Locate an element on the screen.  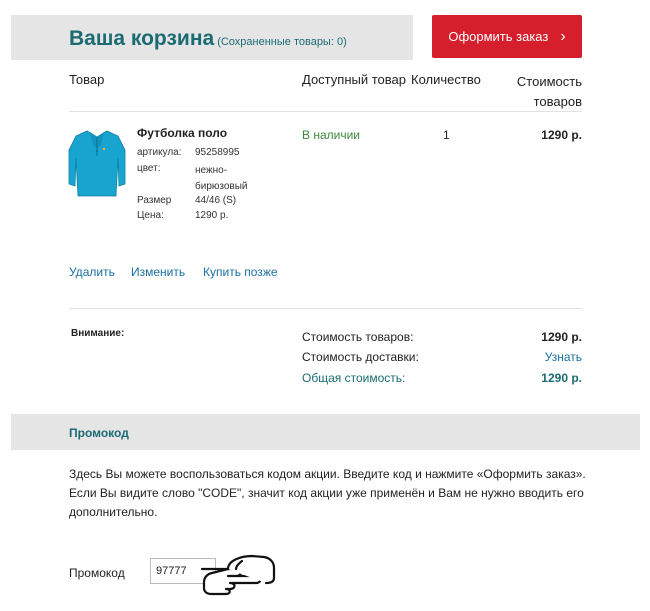
availability-status: В наличии is located at coordinates (331, 135).